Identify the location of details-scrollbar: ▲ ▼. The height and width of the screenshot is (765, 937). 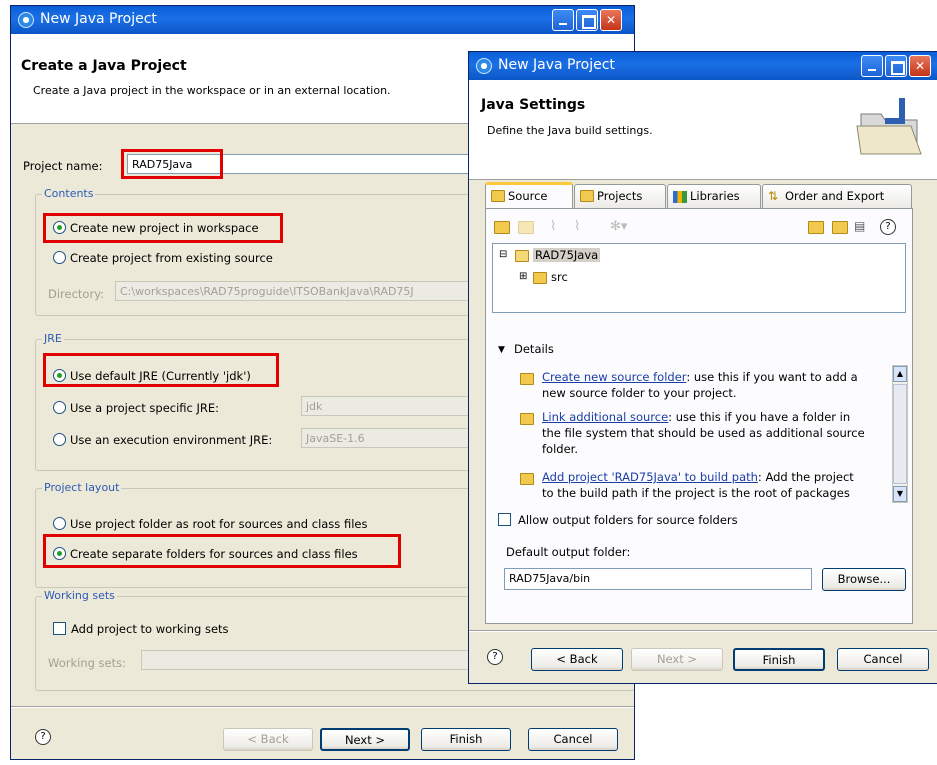
(900, 434).